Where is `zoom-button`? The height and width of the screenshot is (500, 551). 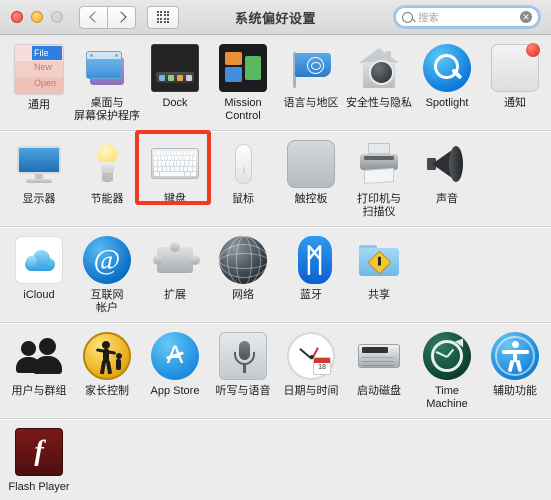 zoom-button is located at coordinates (57, 17).